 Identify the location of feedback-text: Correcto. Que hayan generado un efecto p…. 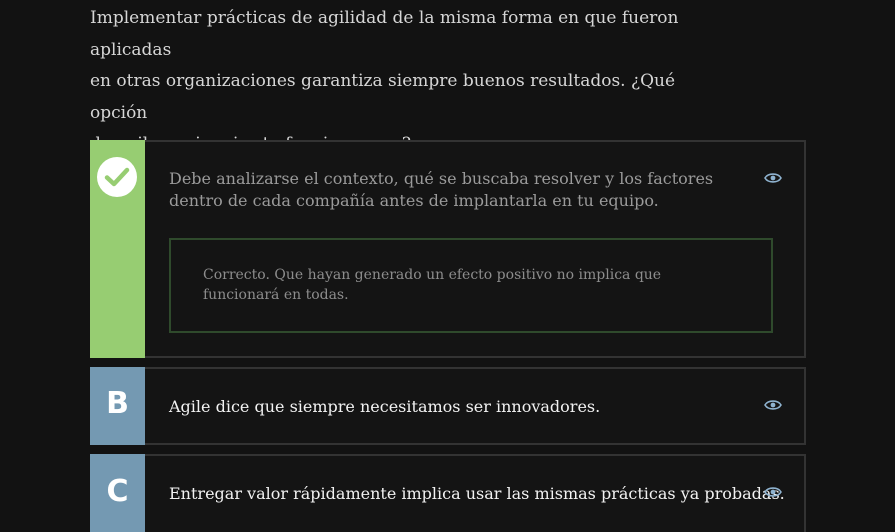
(432, 285).